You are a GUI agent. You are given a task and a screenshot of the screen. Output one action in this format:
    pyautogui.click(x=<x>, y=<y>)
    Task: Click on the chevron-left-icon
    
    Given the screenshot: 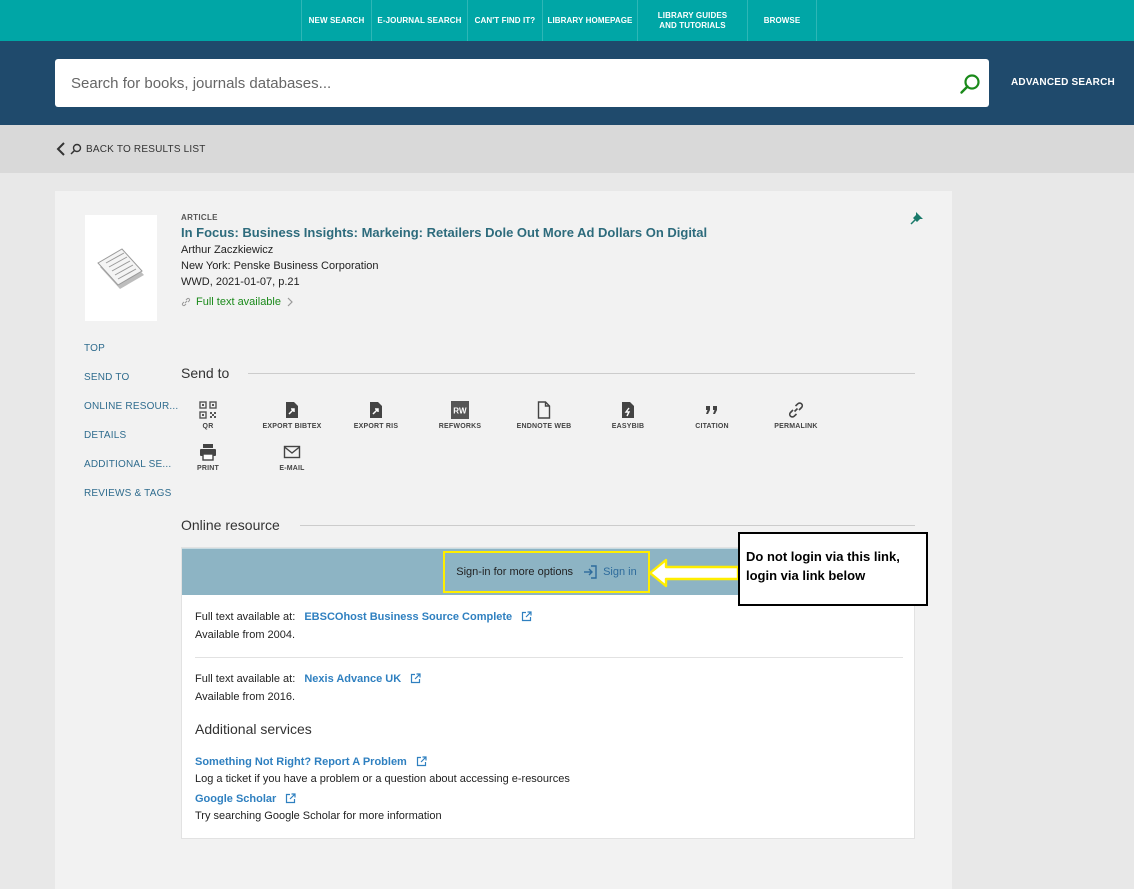 What is the action you would take?
    pyautogui.click(x=60, y=149)
    